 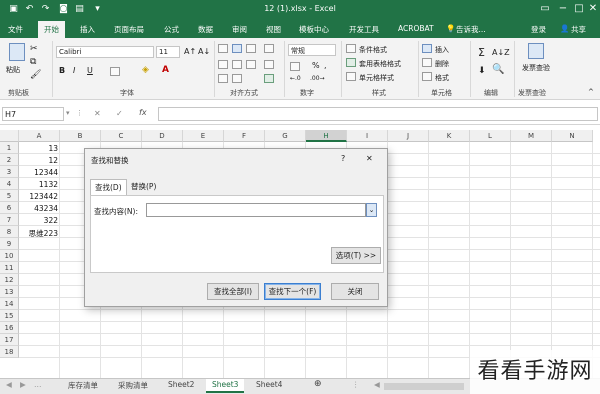 I want to click on maximize-icon: □, so click(x=579, y=8).